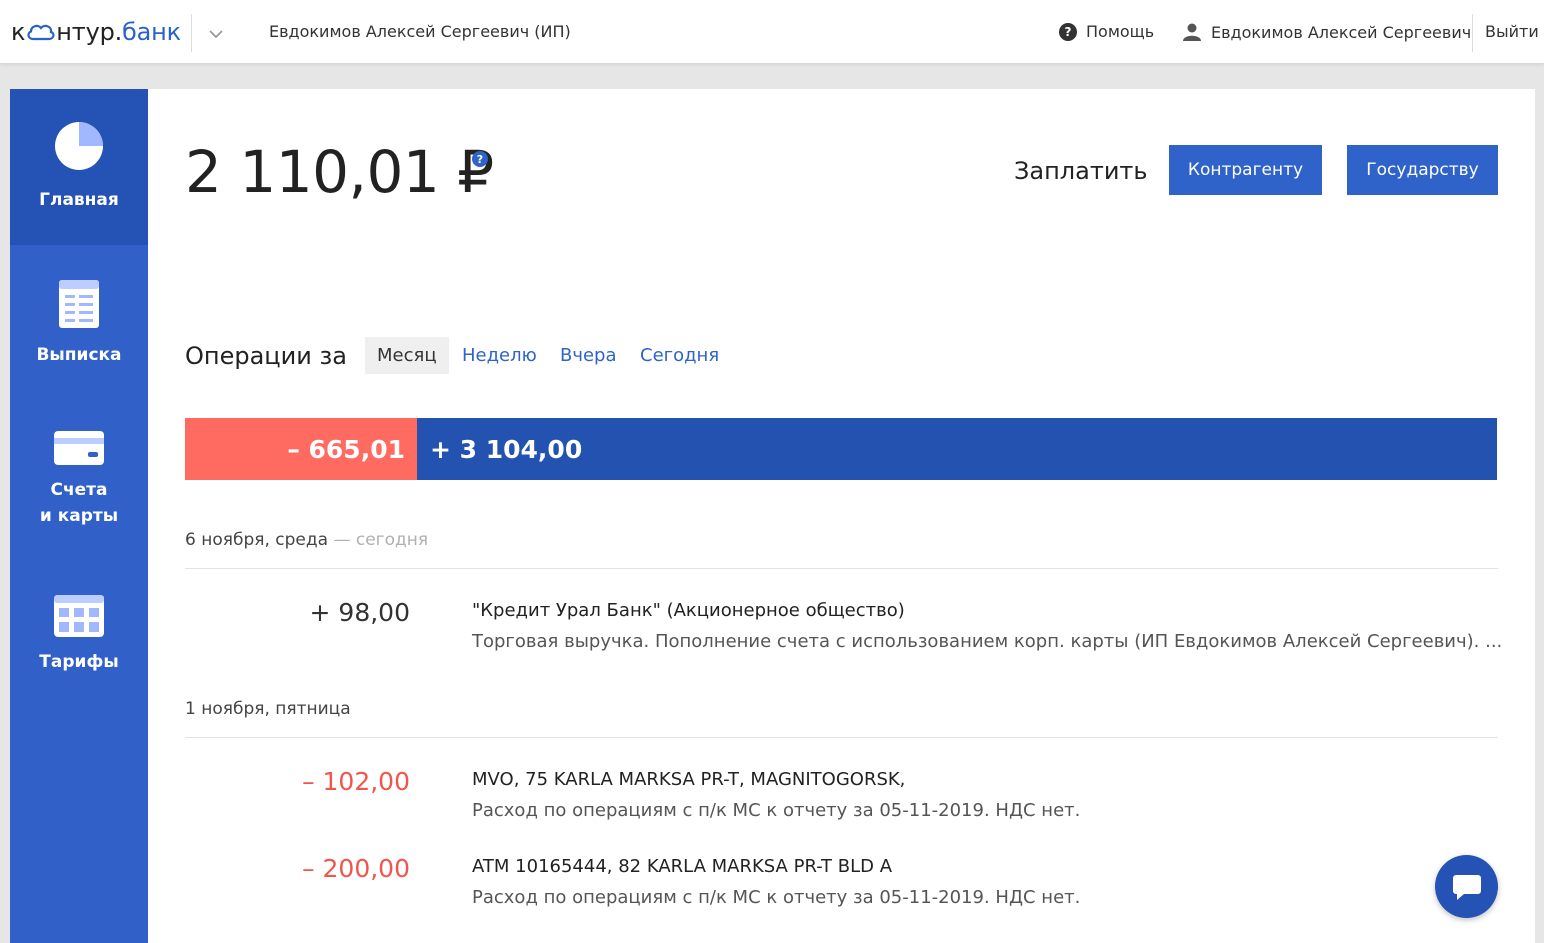  I want to click on day-header: 1 ноября, пятница, so click(268, 709).